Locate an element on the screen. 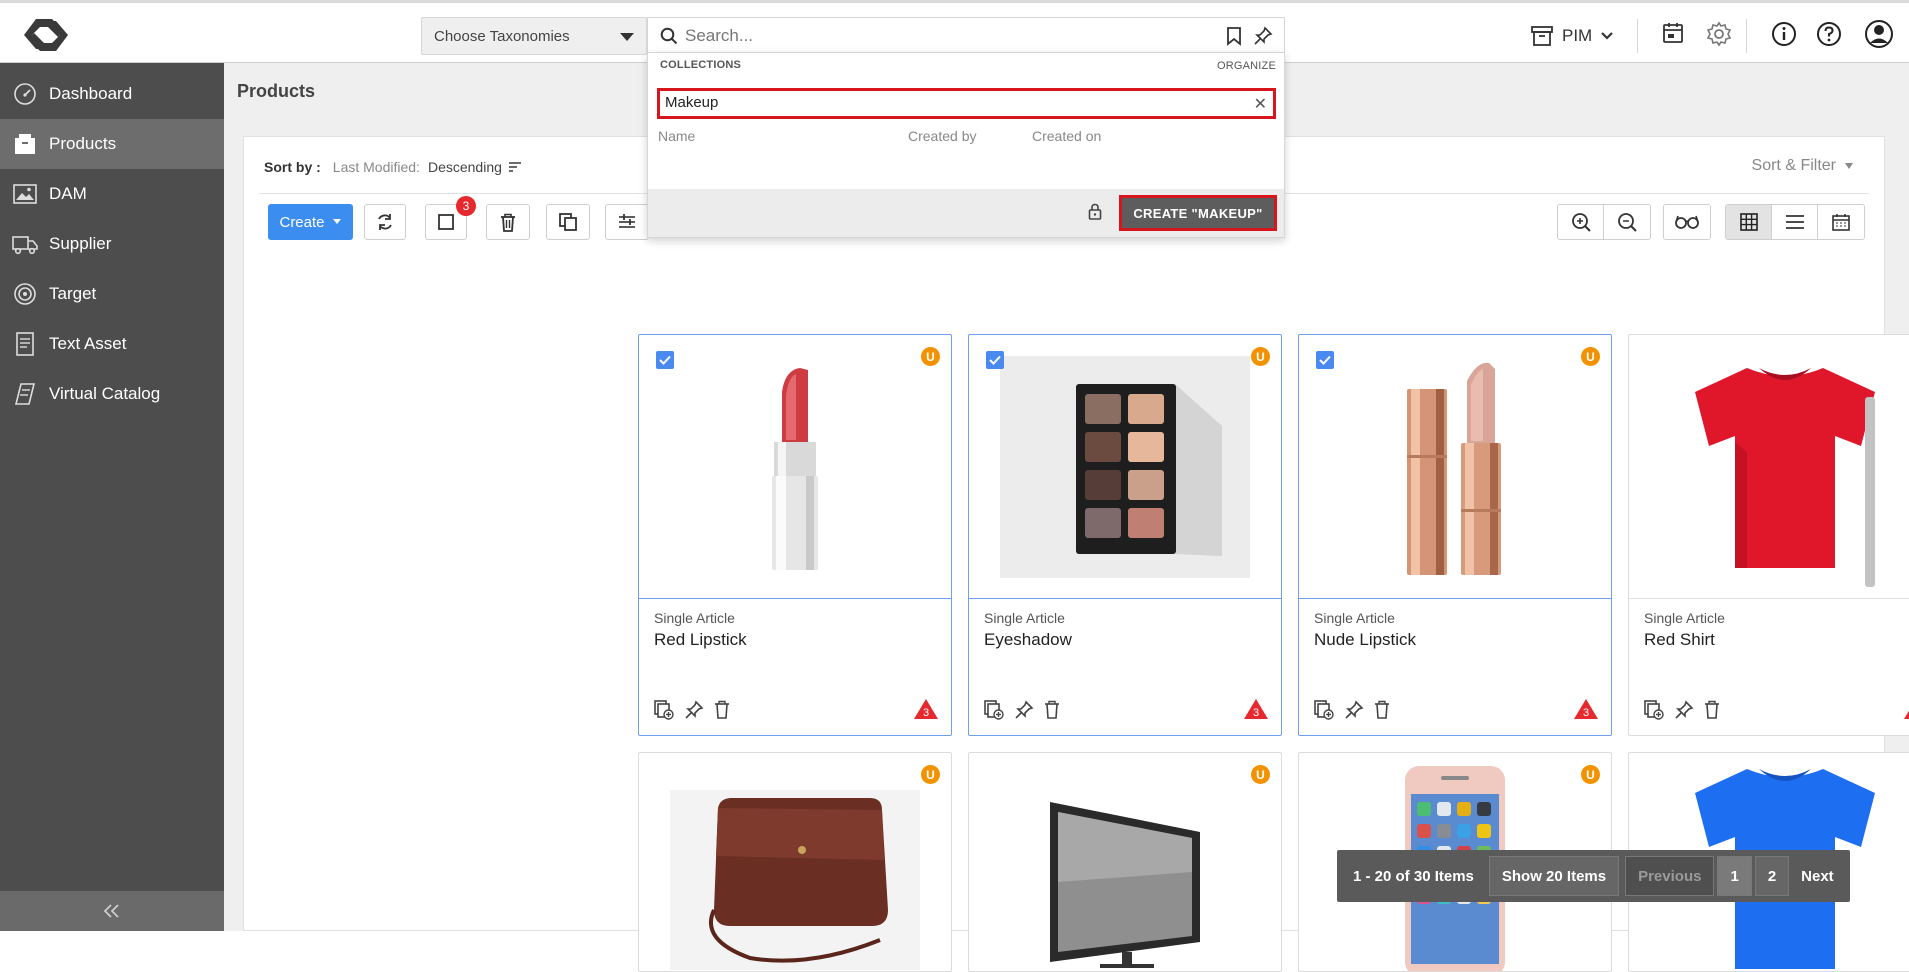 The height and width of the screenshot is (972, 1909). page-size-select: Show 20 Items is located at coordinates (1554, 876).